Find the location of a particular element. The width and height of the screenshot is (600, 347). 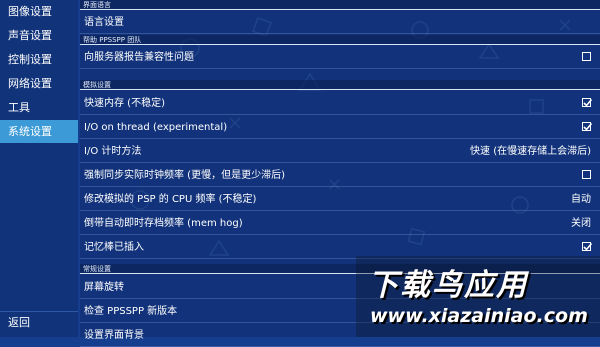

row-cpu-clock: 修改模拟的 PSP 的 CPU 频率 (不稳定) 自动 is located at coordinates (340, 199).